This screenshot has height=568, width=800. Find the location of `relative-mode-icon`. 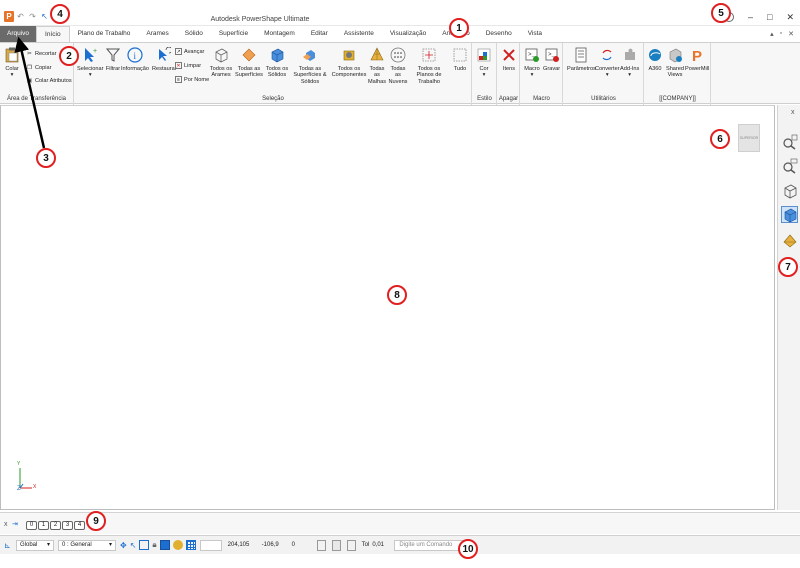

relative-mode-icon is located at coordinates (336, 545).